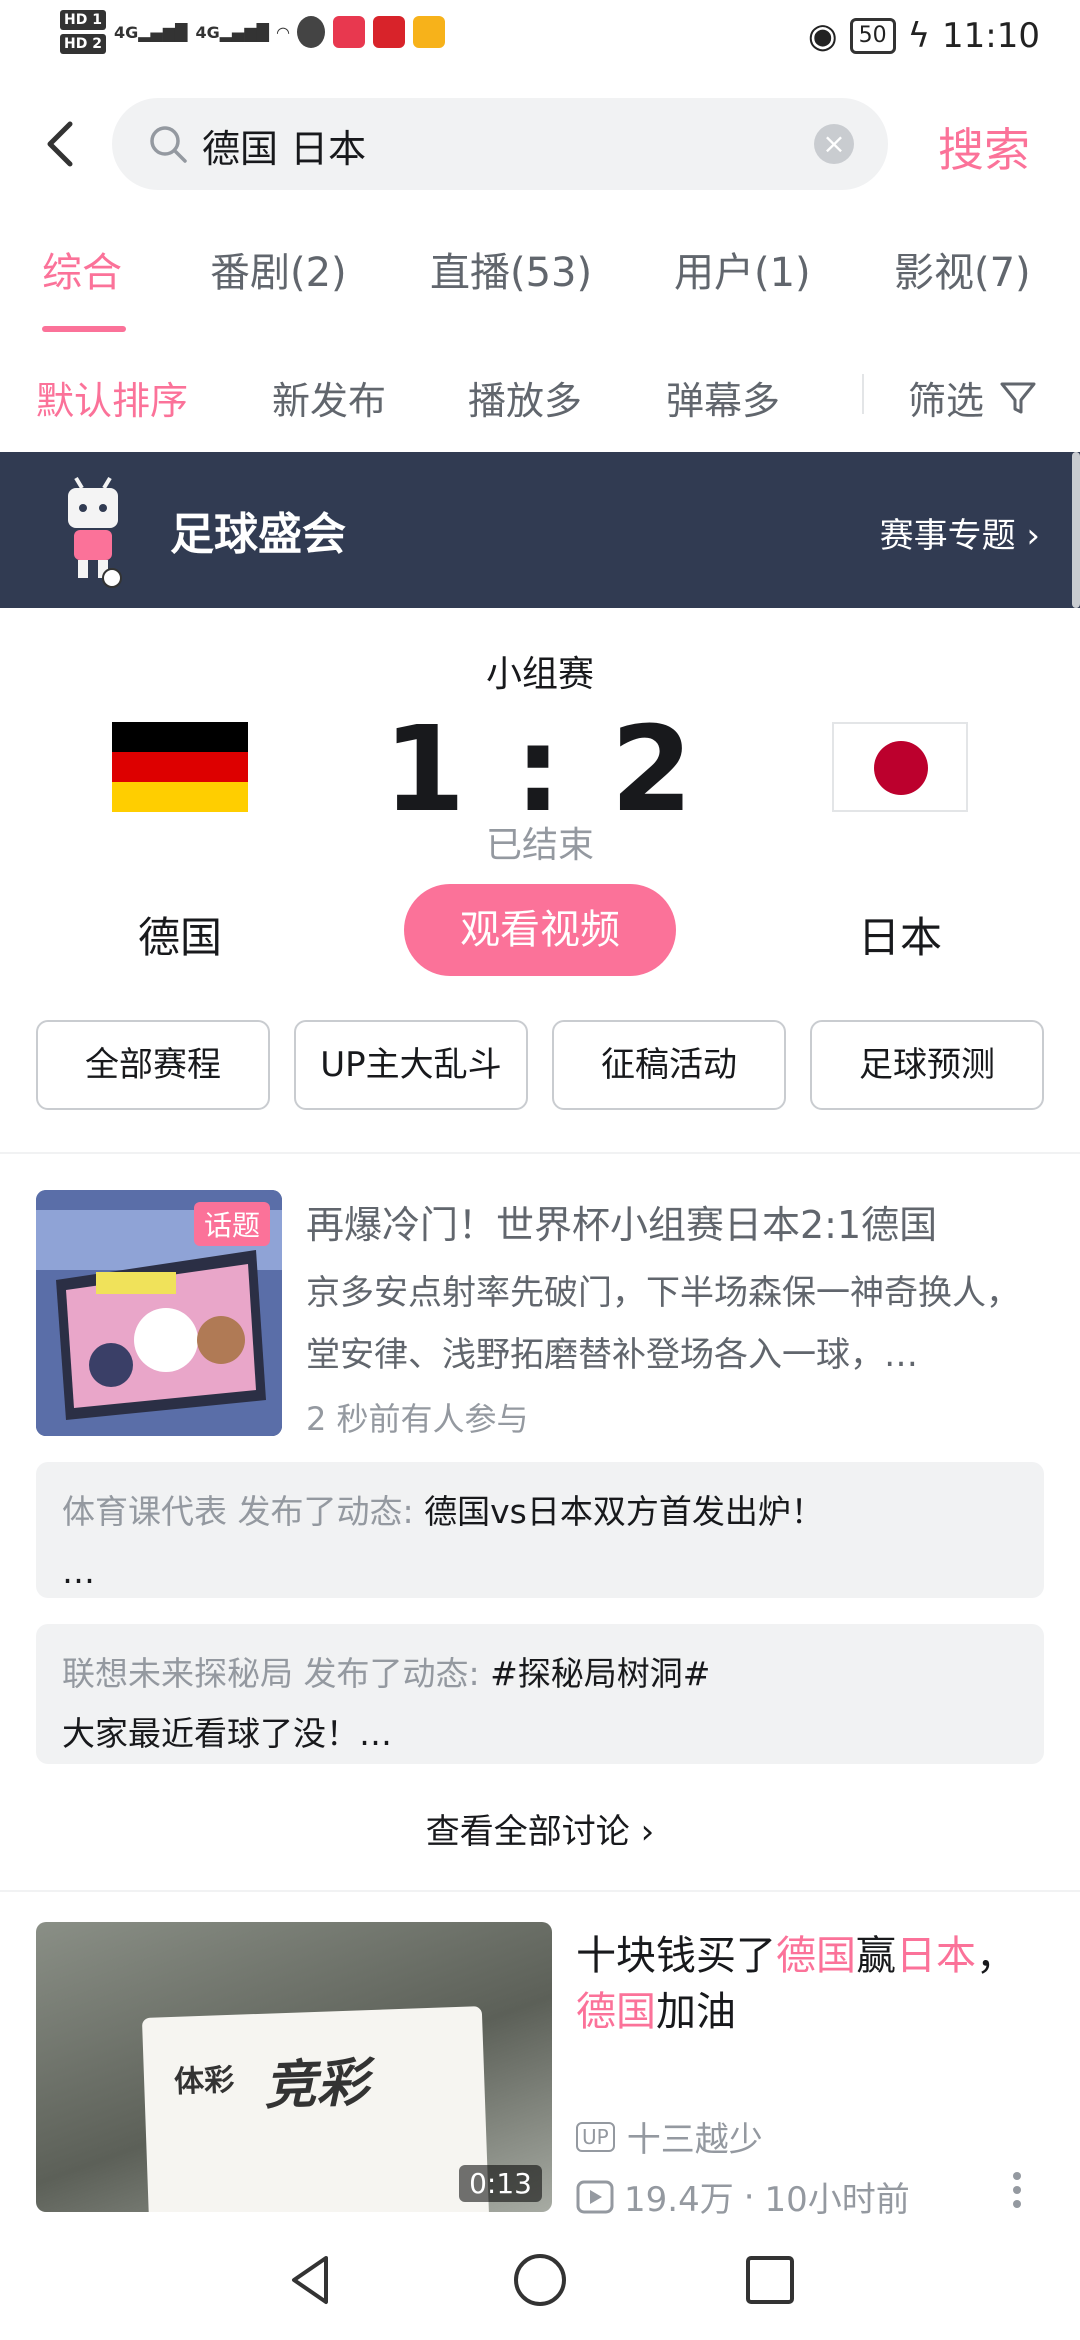 This screenshot has width=1080, height=2340. What do you see at coordinates (723, 397) in the screenshot?
I see `sort-most-danmaku: 弹幕多` at bounding box center [723, 397].